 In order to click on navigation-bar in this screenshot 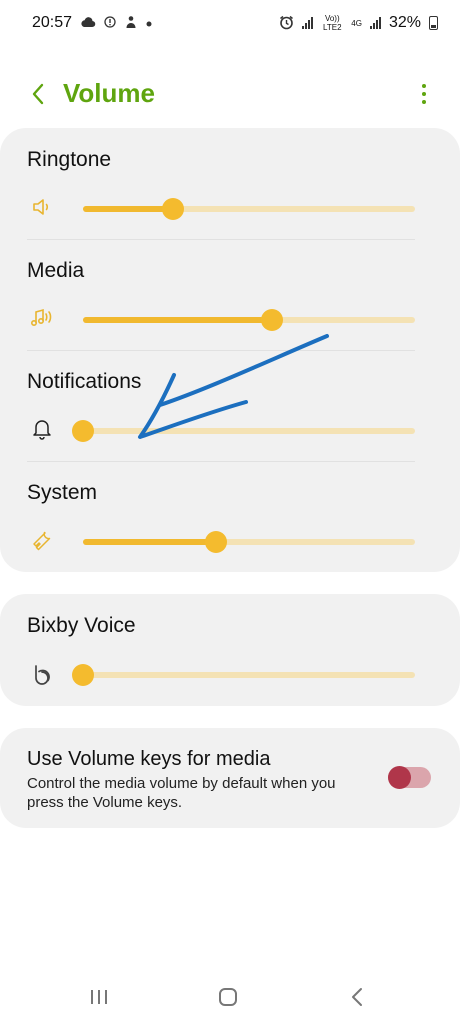, I will do `click(230, 997)`.